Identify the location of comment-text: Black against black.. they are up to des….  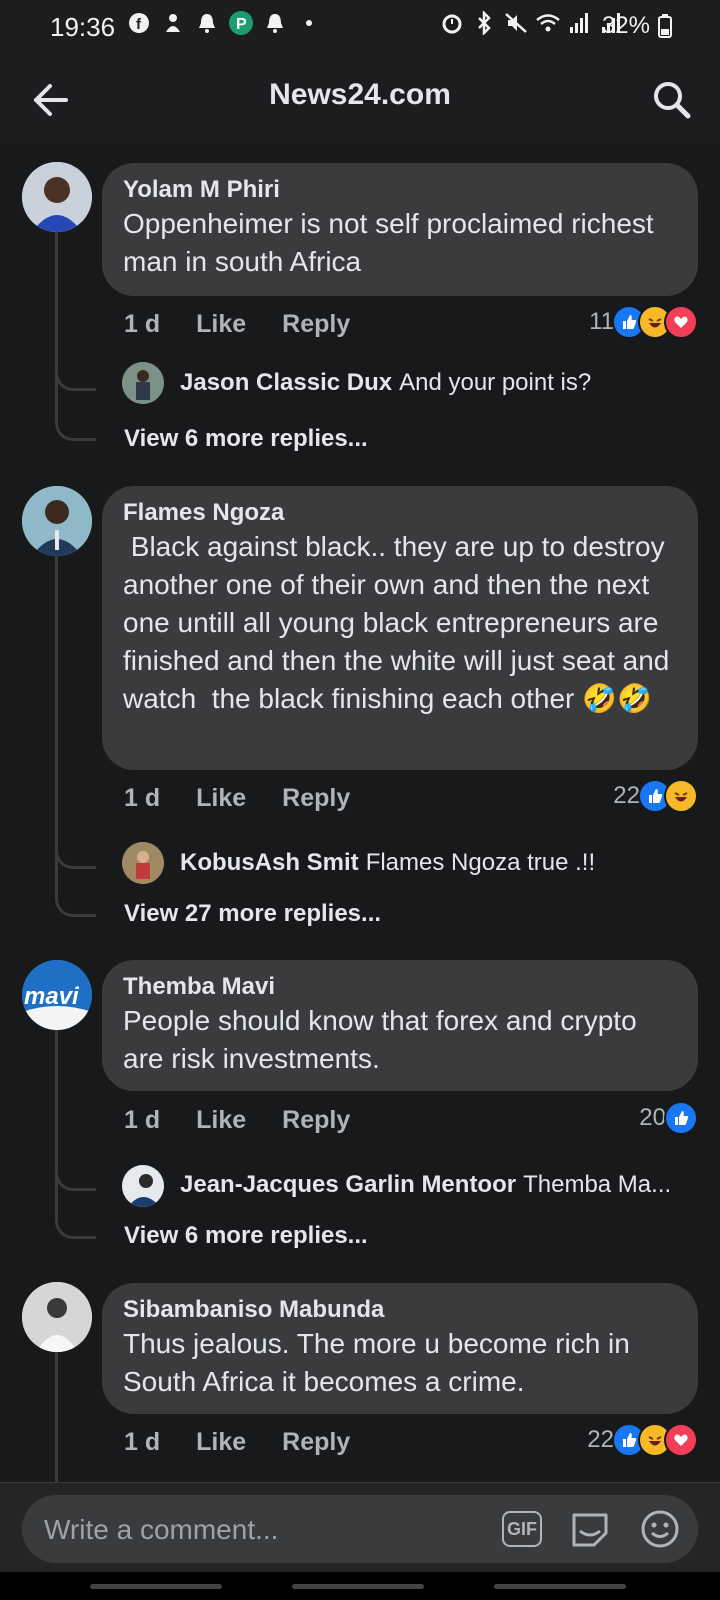
(400, 622).